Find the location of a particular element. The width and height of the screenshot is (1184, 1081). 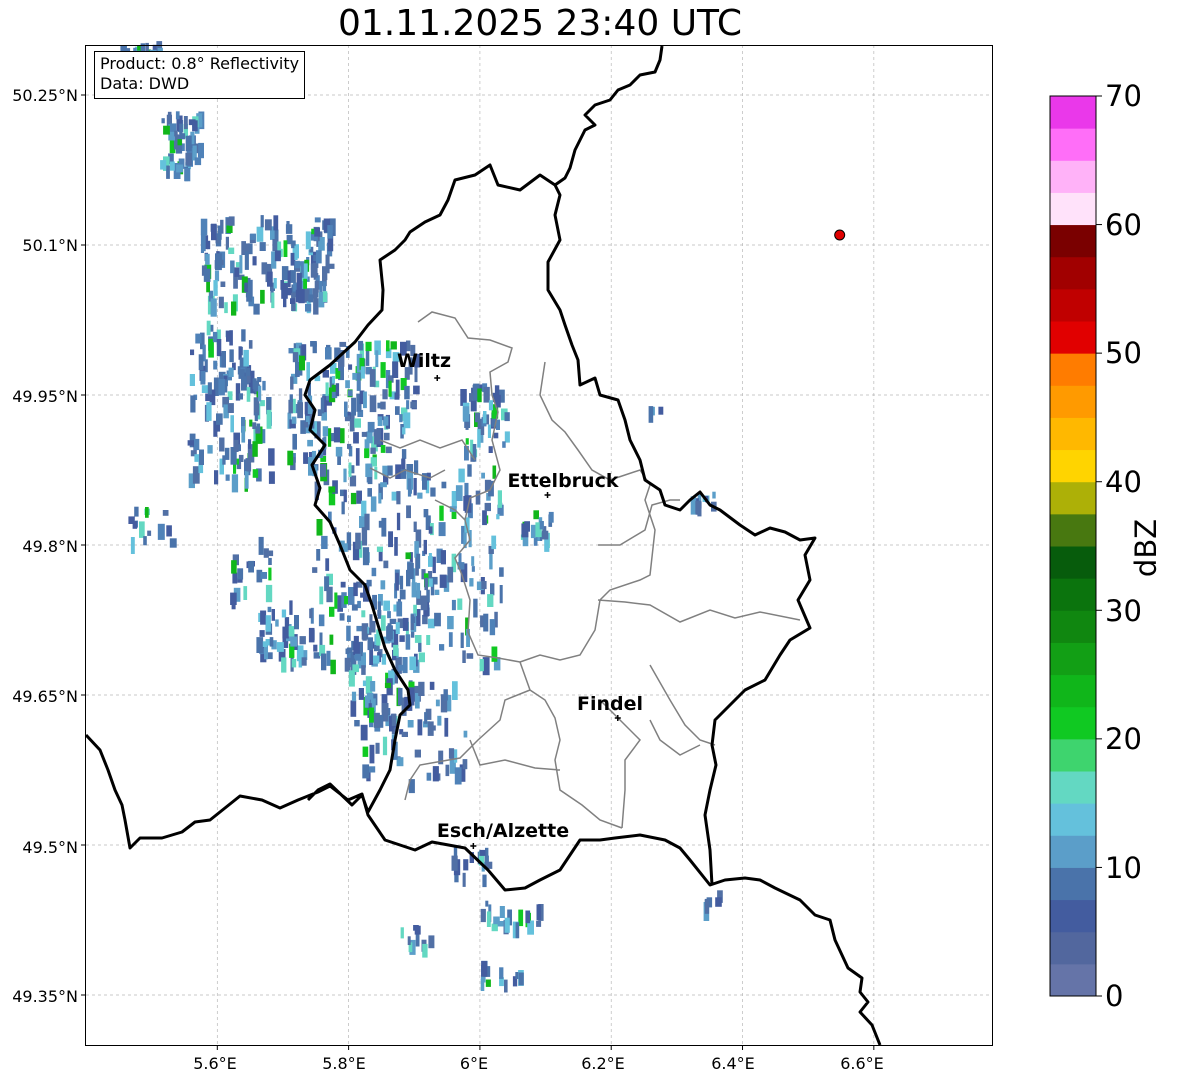

data-source-text: Data: DWD is located at coordinates (145, 83).